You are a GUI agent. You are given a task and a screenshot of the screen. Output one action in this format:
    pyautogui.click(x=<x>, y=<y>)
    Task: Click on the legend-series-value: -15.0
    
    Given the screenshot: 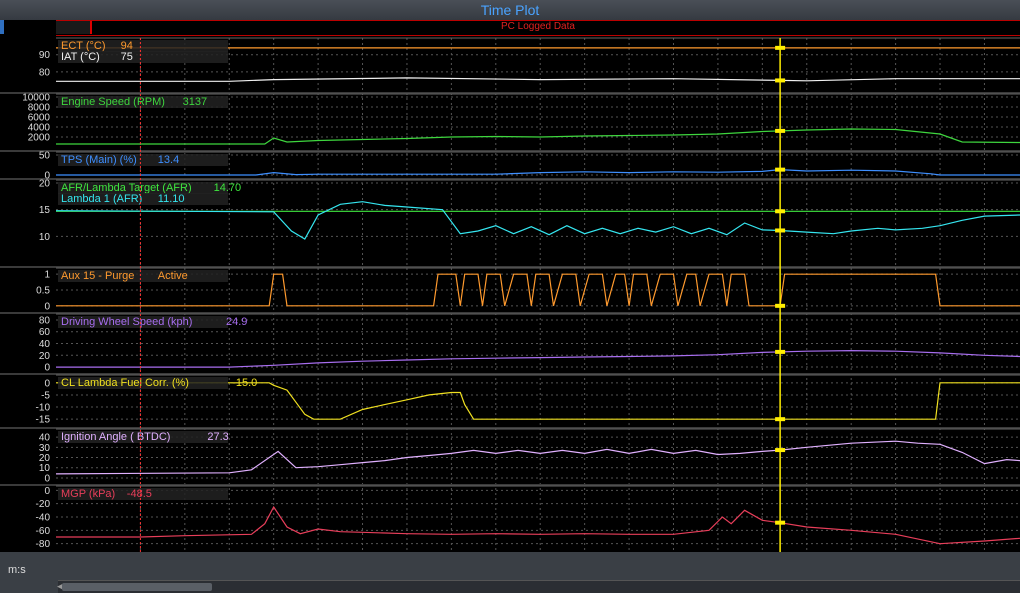 What is the action you would take?
    pyautogui.click(x=244, y=383)
    